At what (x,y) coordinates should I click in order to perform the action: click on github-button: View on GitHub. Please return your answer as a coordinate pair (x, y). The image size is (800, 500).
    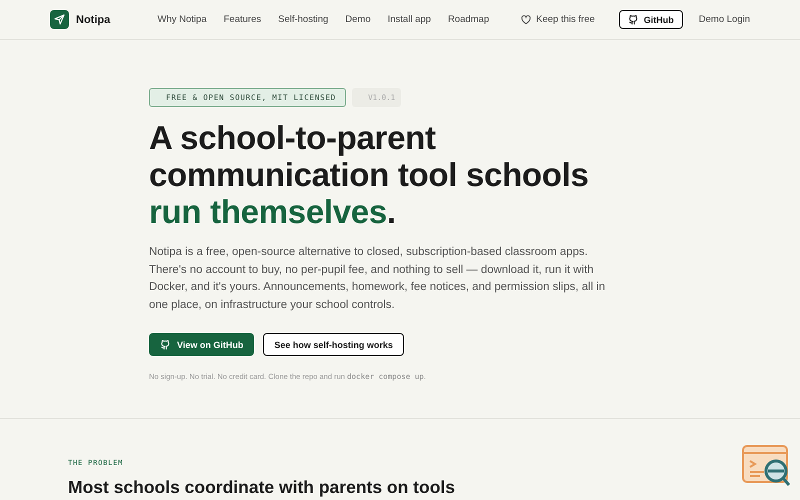
    Looking at the image, I should click on (201, 344).